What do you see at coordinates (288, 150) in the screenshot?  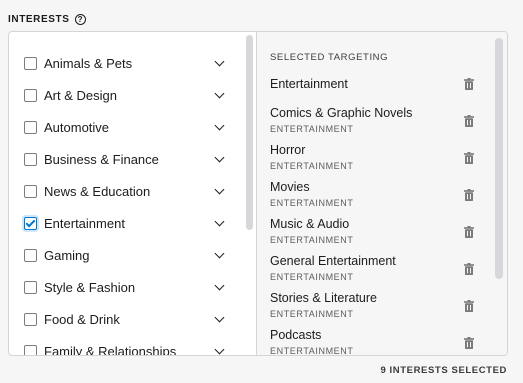 I see `selected-item-name: Horror` at bounding box center [288, 150].